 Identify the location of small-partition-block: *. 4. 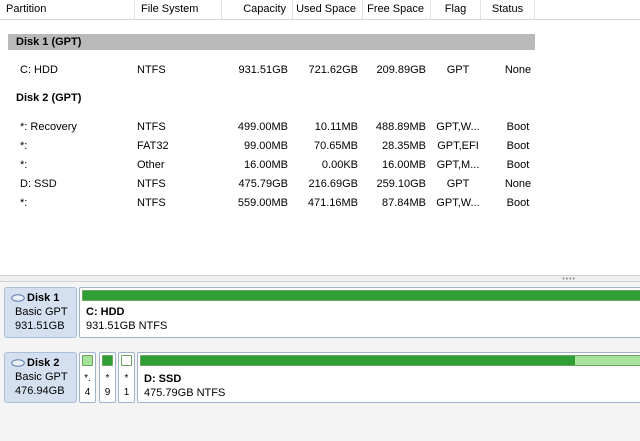
(87, 377).